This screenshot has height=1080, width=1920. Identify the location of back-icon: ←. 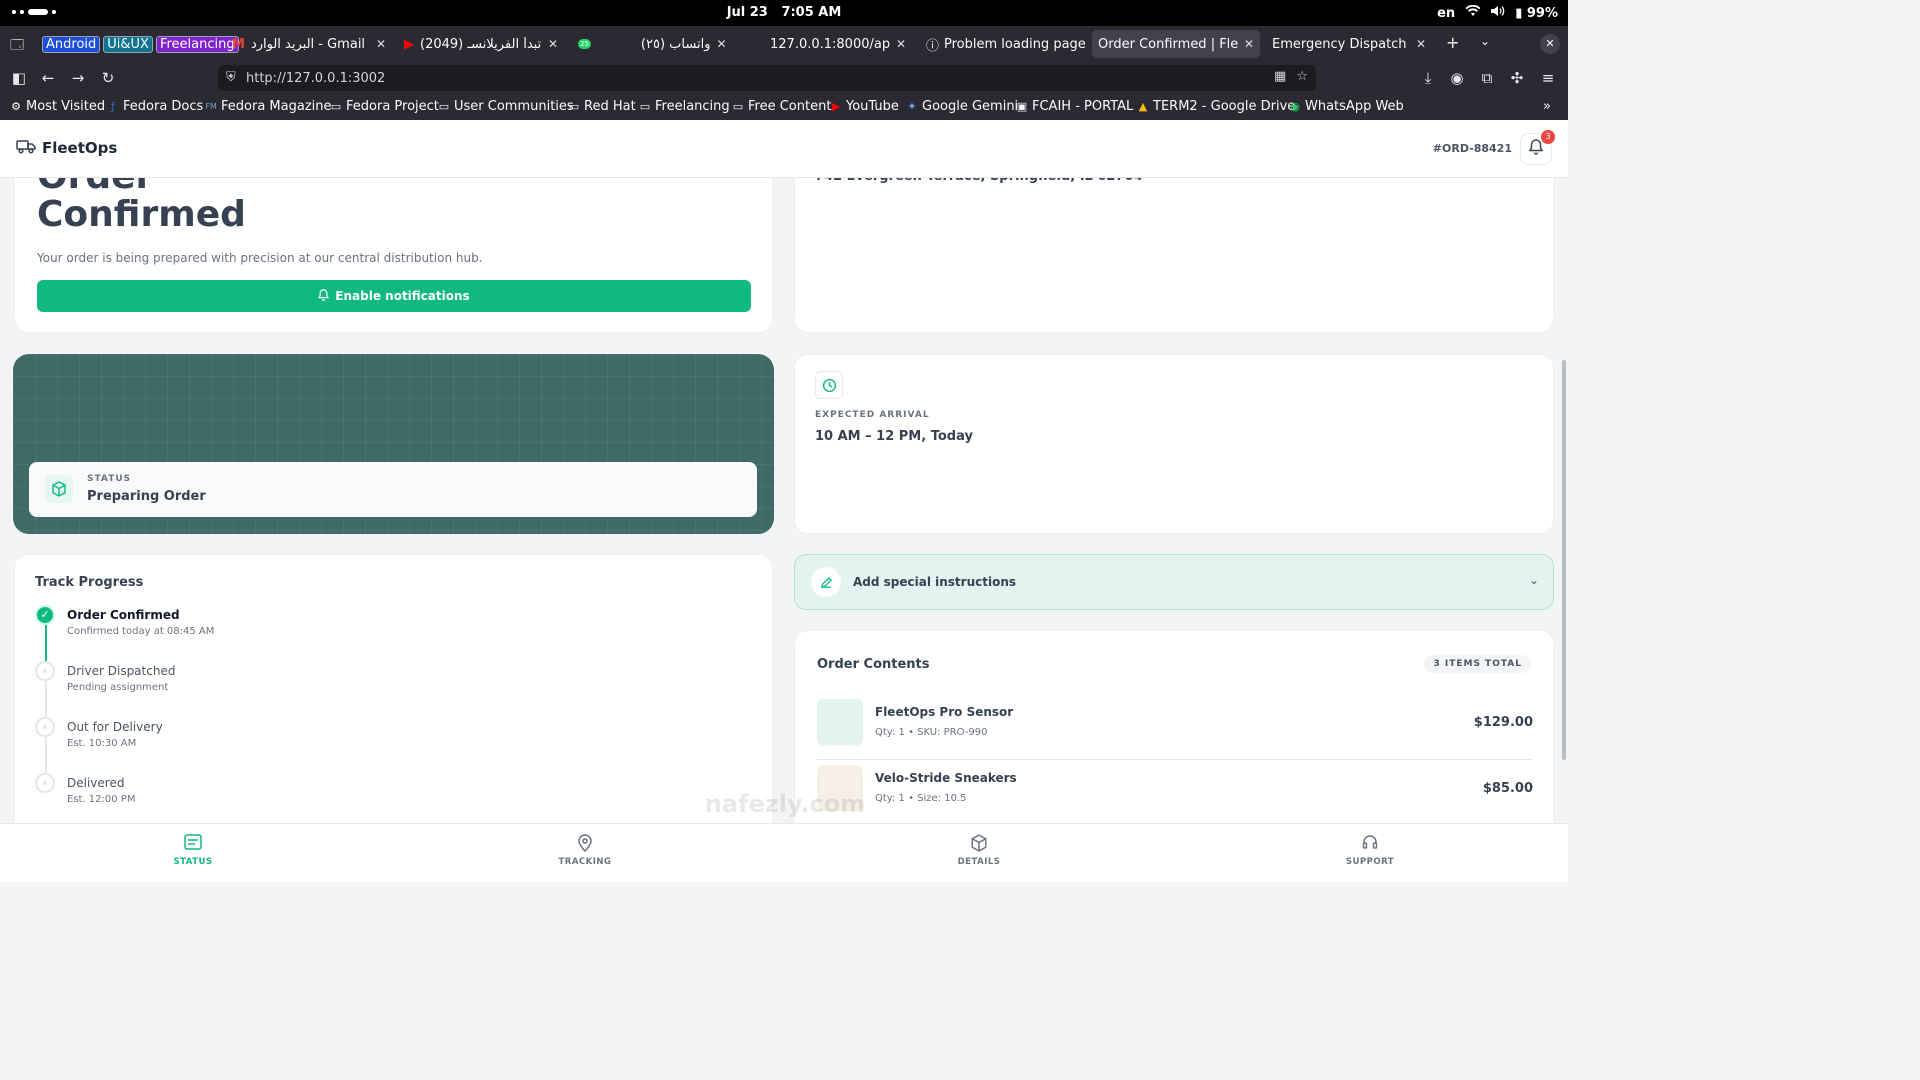
(48, 78).